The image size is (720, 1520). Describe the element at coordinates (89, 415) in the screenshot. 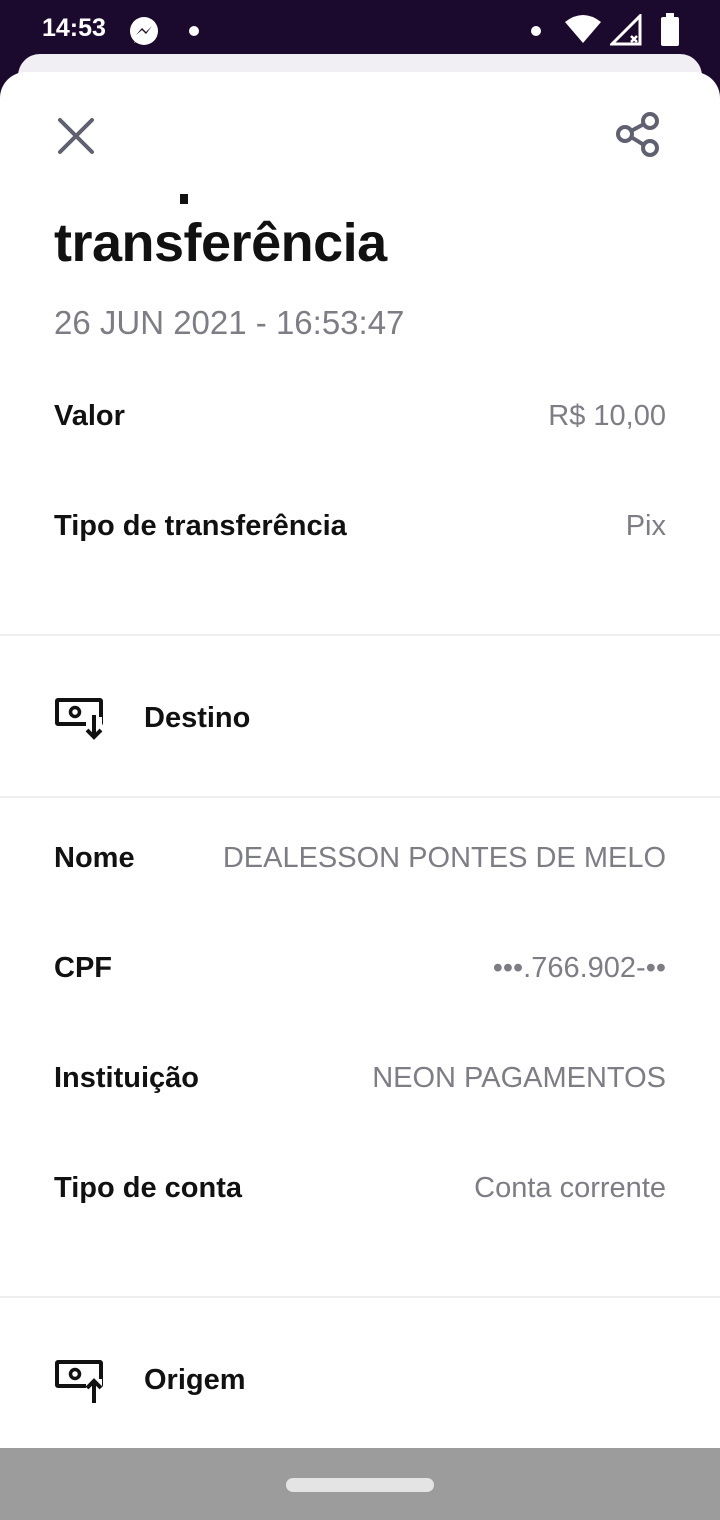

I see `row-label: Valor` at that location.